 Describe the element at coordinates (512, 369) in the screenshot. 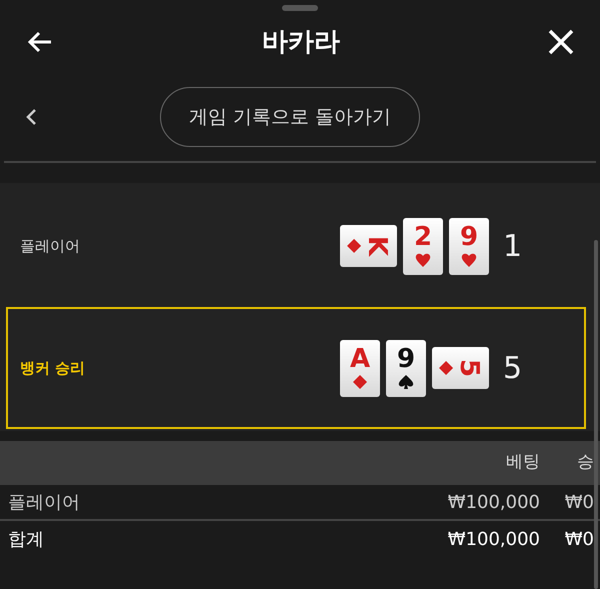

I see `hand-total: 5` at that location.